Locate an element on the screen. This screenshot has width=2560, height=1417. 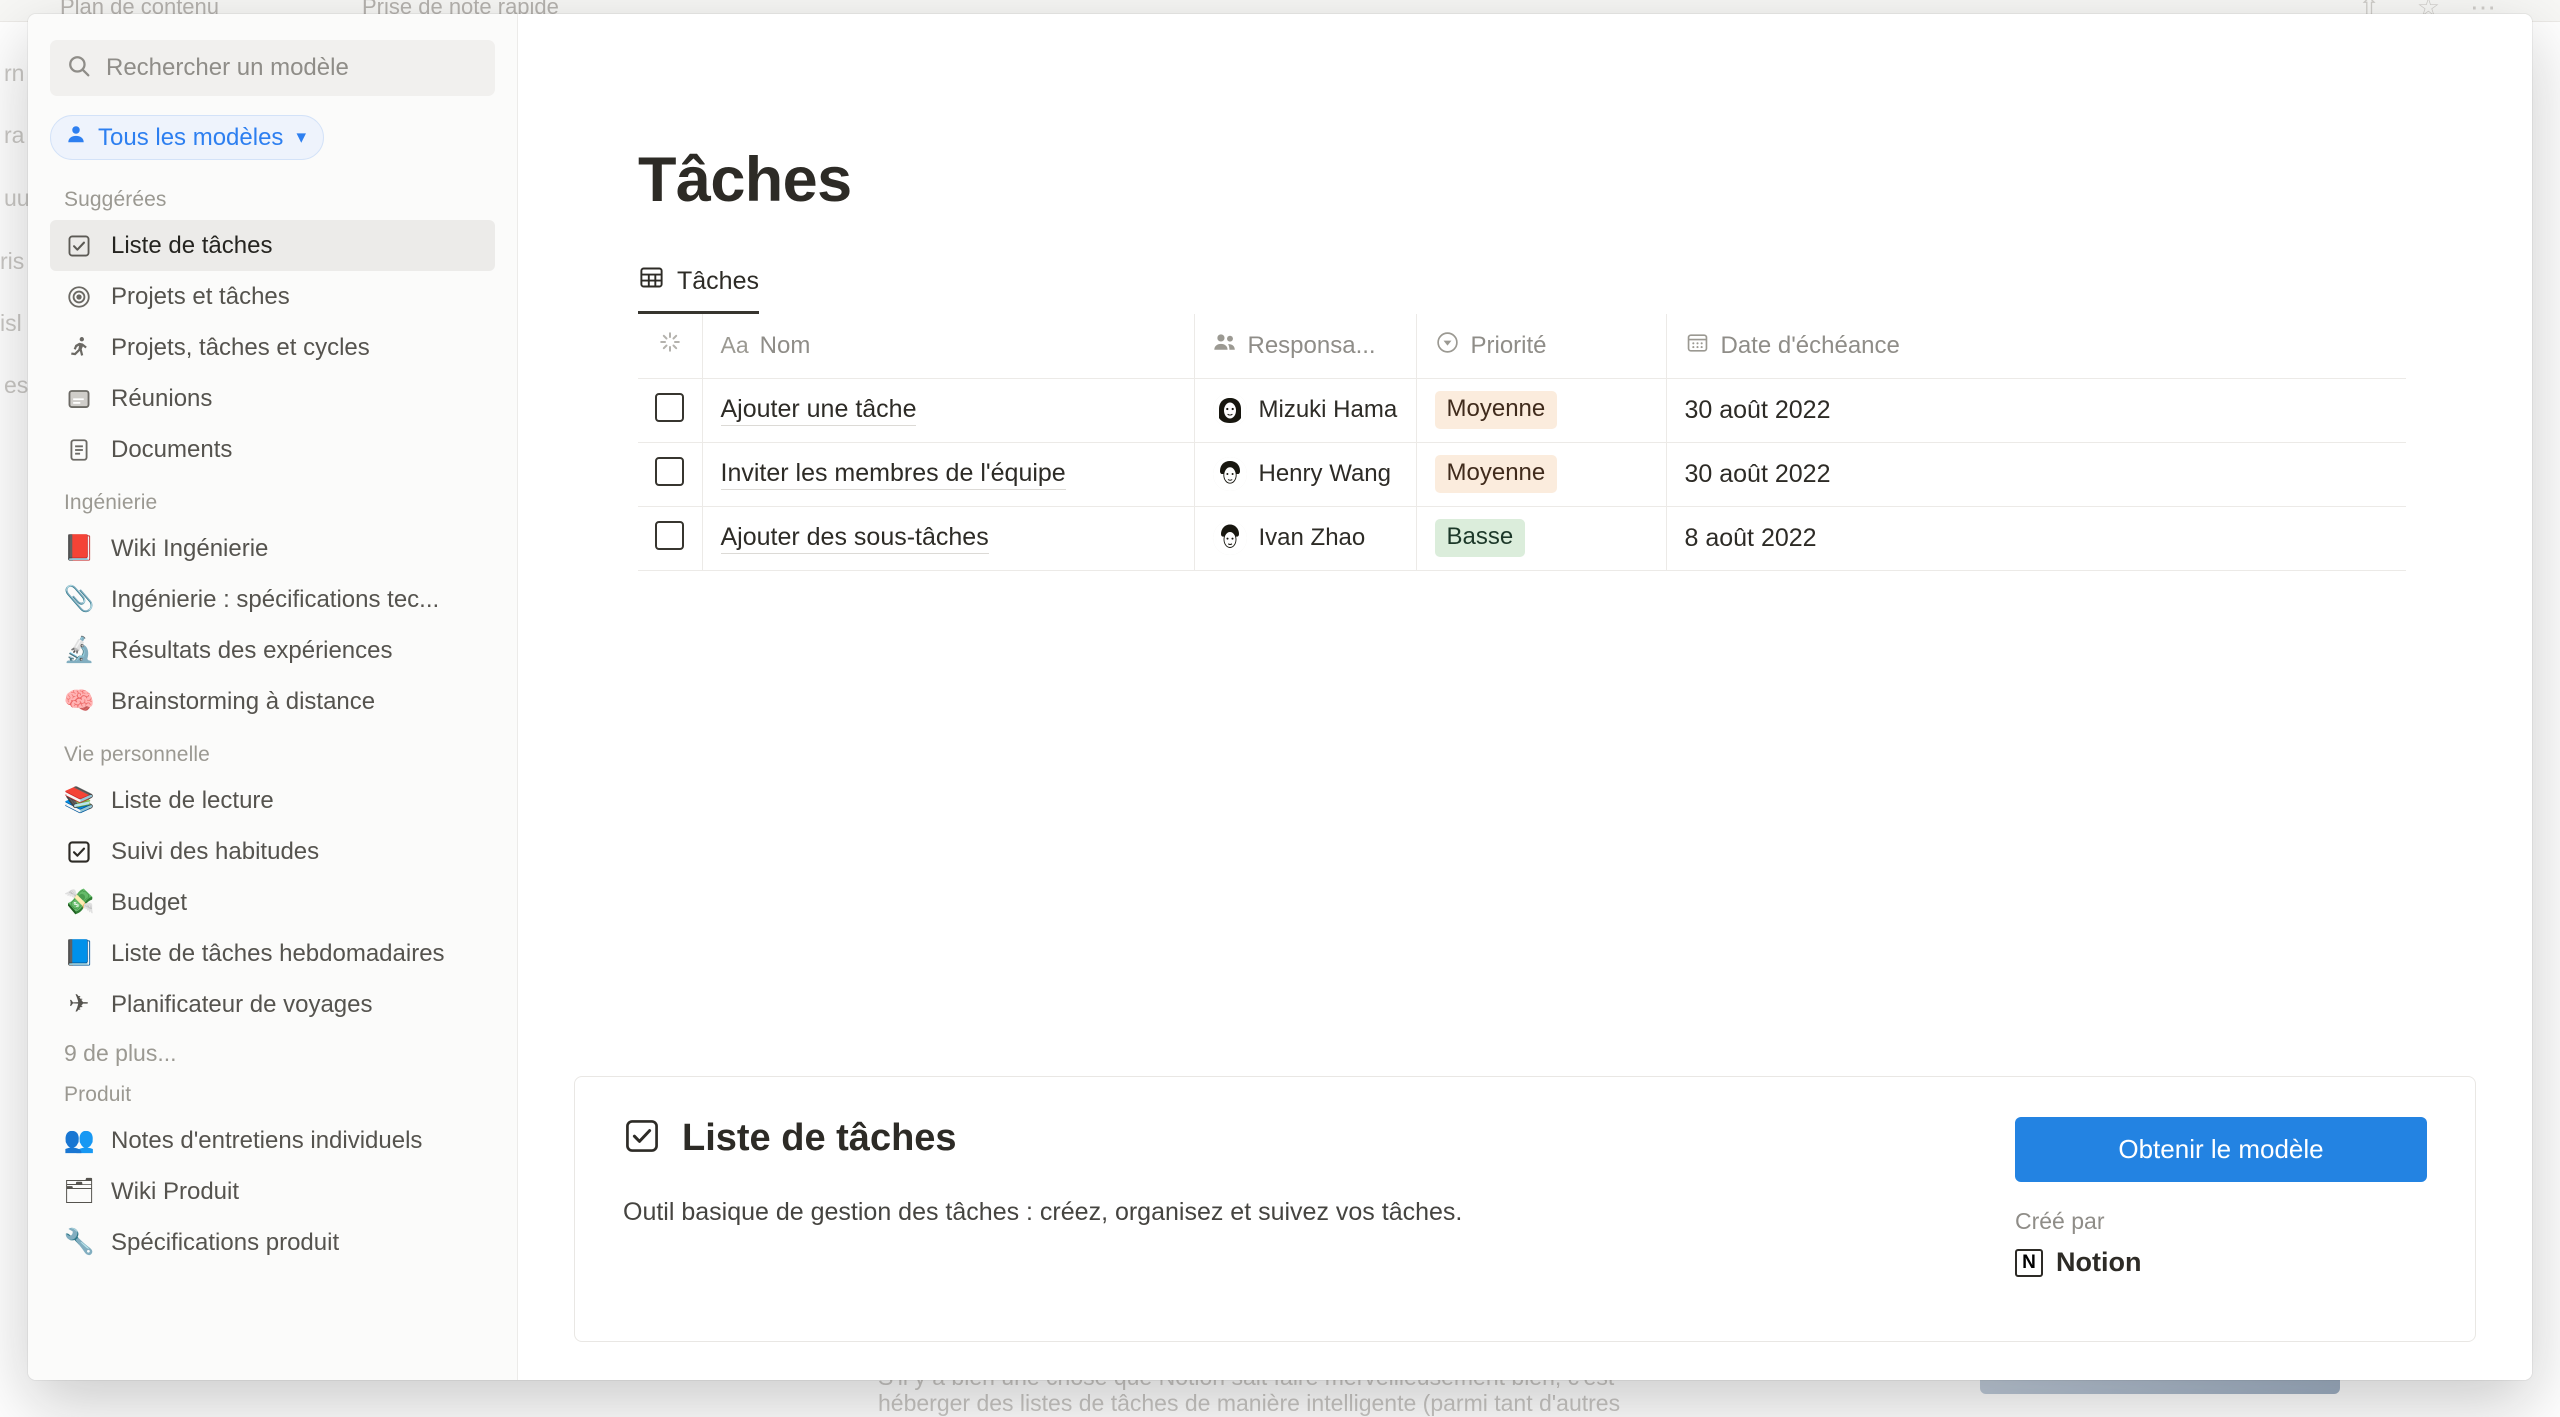
document-icon is located at coordinates (79, 450).